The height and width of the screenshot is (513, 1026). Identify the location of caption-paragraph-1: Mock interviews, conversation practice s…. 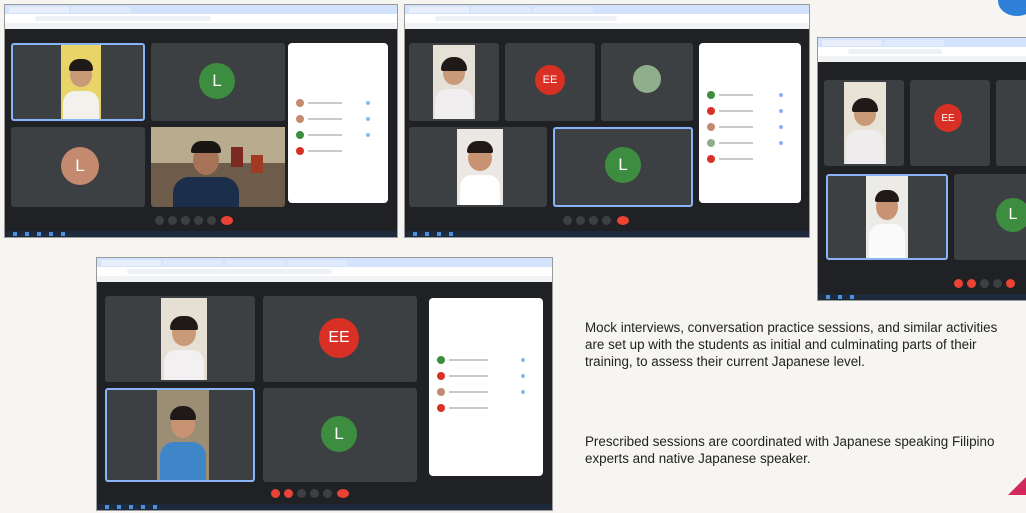
(791, 344).